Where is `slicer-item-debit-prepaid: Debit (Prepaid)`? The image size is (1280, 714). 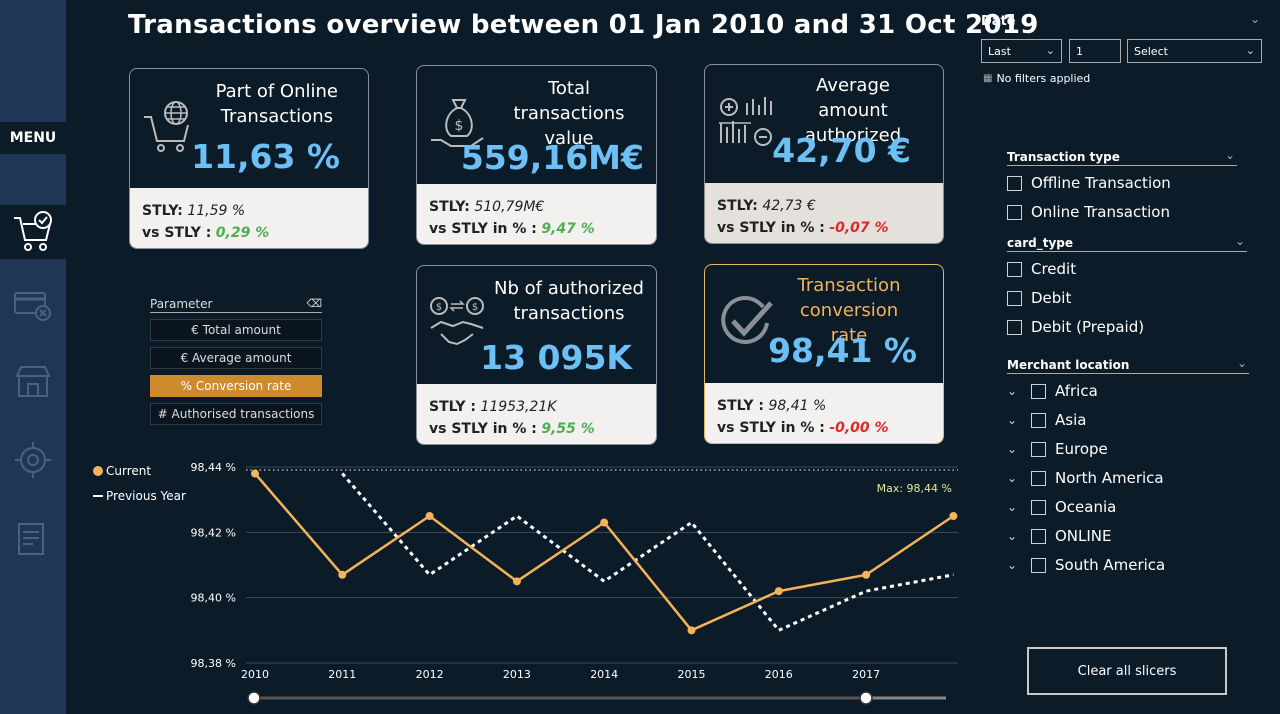 slicer-item-debit-prepaid: Debit (Prepaid) is located at coordinates (1075, 327).